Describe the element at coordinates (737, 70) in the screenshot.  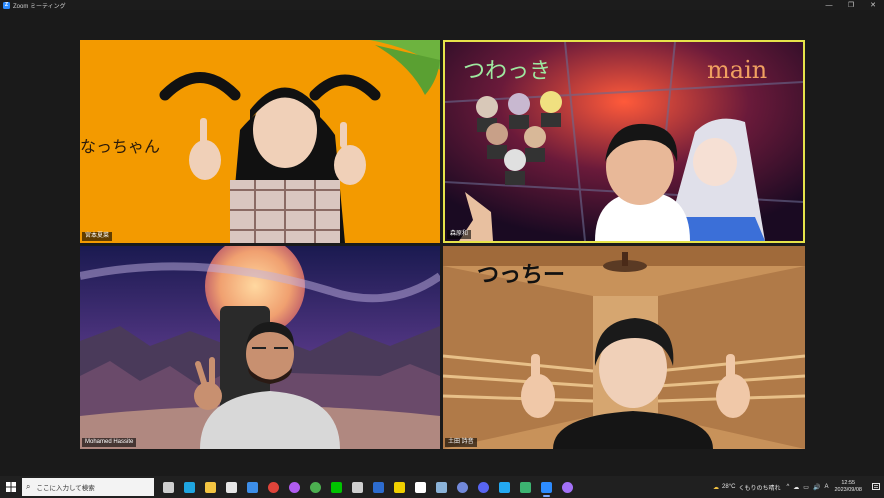
I see `overlay-text-2b: main` at that location.